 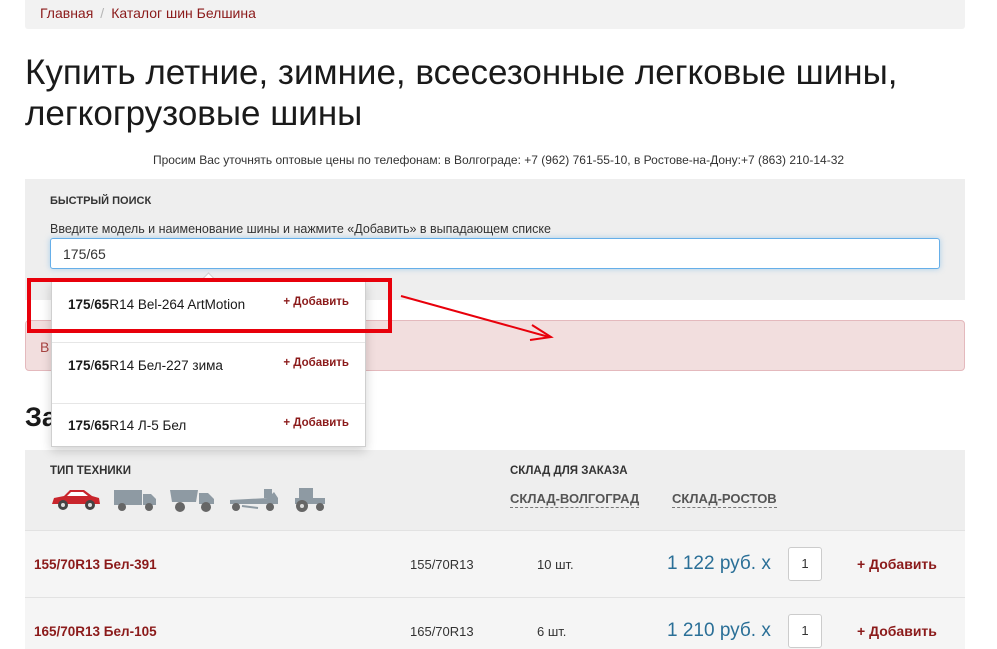 I want to click on item-rest: R14 Л-5 Бел, so click(x=148, y=425).